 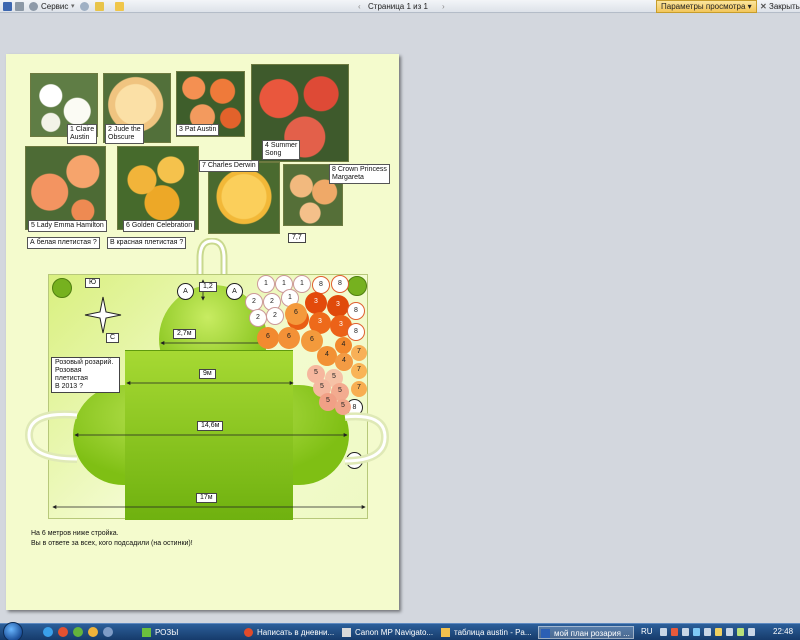 What do you see at coordinates (229, 166) in the screenshot?
I see `rose-caption-7: 7 Charles Derwin` at bounding box center [229, 166].